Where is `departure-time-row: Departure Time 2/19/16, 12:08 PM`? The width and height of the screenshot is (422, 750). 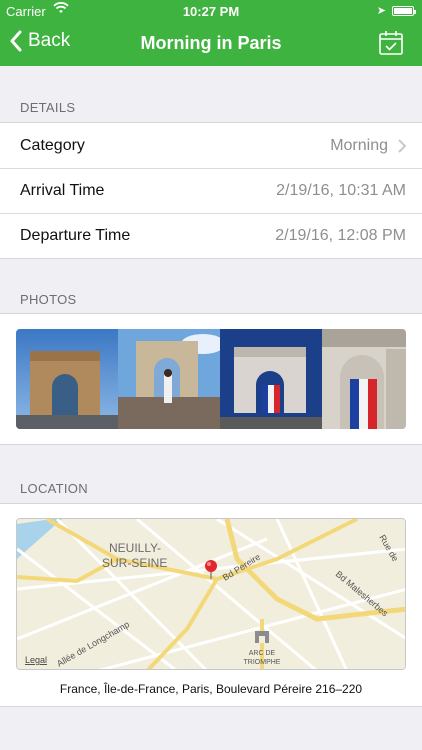
departure-time-row: Departure Time 2/19/16, 12:08 PM is located at coordinates (211, 235).